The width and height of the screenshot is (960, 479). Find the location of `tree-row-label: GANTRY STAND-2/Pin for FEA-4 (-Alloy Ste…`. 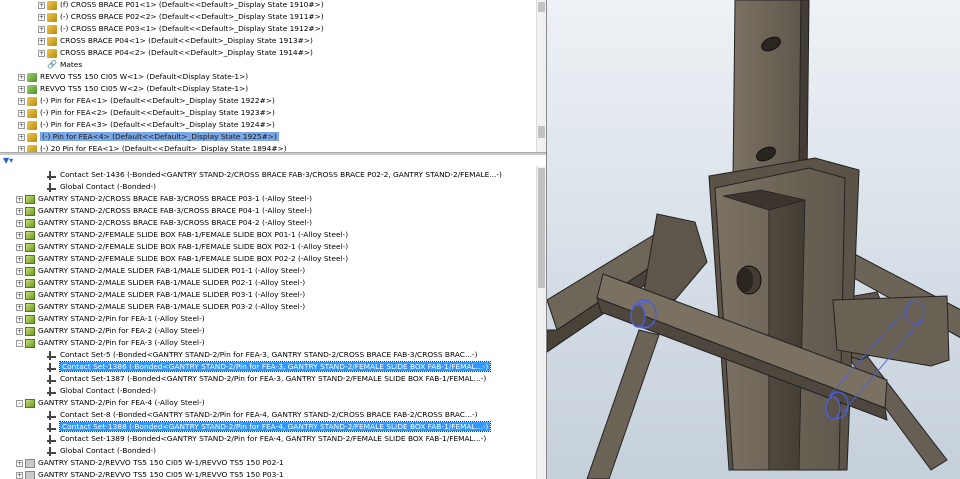

tree-row-label: GANTRY STAND-2/Pin for FEA-4 (-Alloy Ste… is located at coordinates (121, 402).